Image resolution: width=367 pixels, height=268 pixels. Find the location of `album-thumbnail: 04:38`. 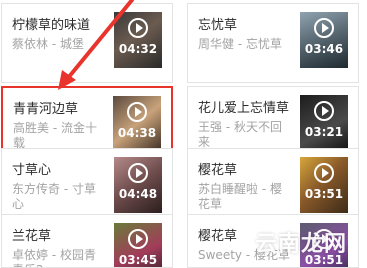

album-thumbnail: 04:38 is located at coordinates (137, 124).